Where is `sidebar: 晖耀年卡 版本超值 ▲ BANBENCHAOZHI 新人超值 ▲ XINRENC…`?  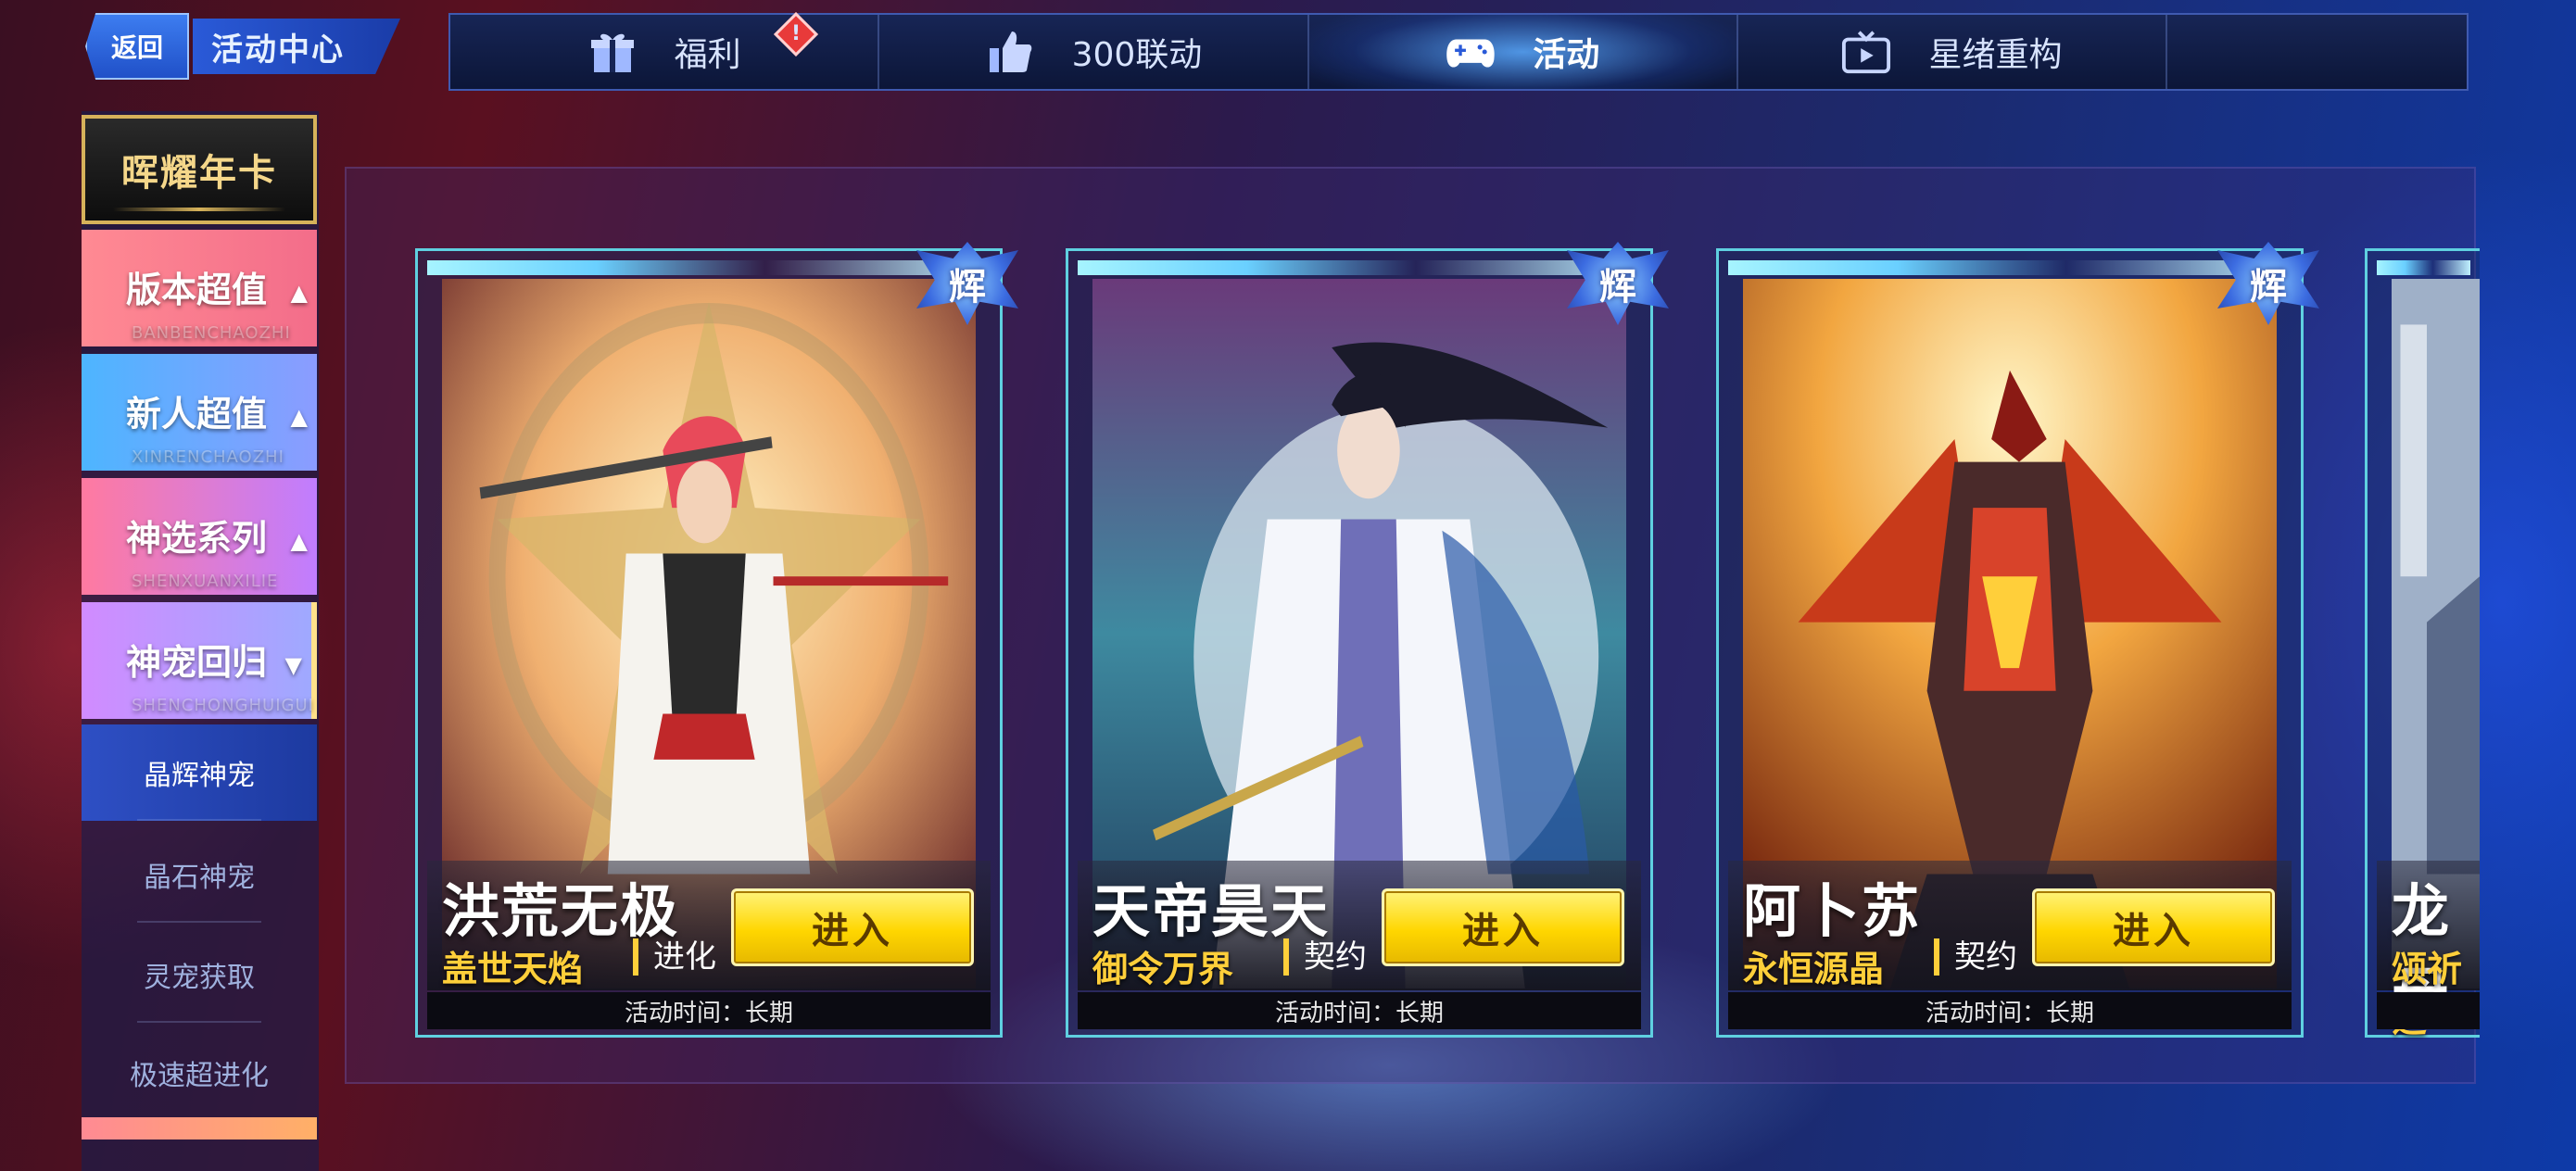
sidebar: 晖耀年卡 版本超值 ▲ BANBENCHAOZHI 新人超值 ▲ XINRENC… is located at coordinates (200, 641).